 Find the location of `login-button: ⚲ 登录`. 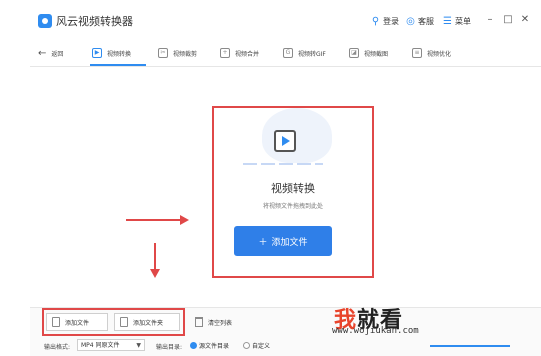

login-button: ⚲ 登录 is located at coordinates (384, 21).